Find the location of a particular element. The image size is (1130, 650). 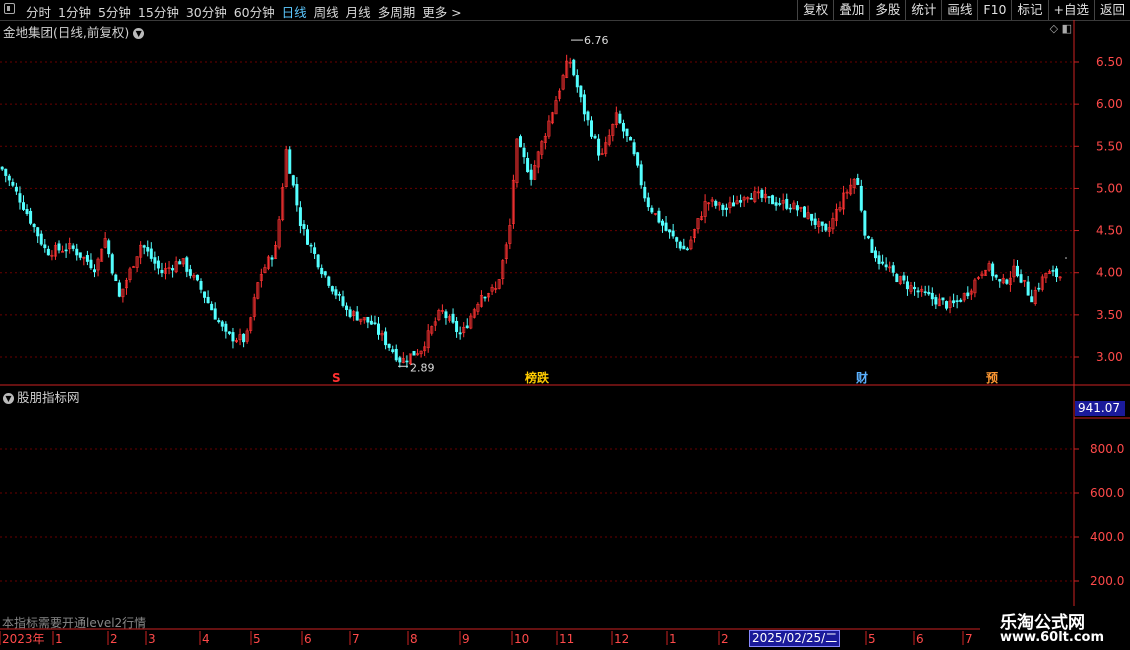

time-tick-label: 4 is located at coordinates (206, 639).